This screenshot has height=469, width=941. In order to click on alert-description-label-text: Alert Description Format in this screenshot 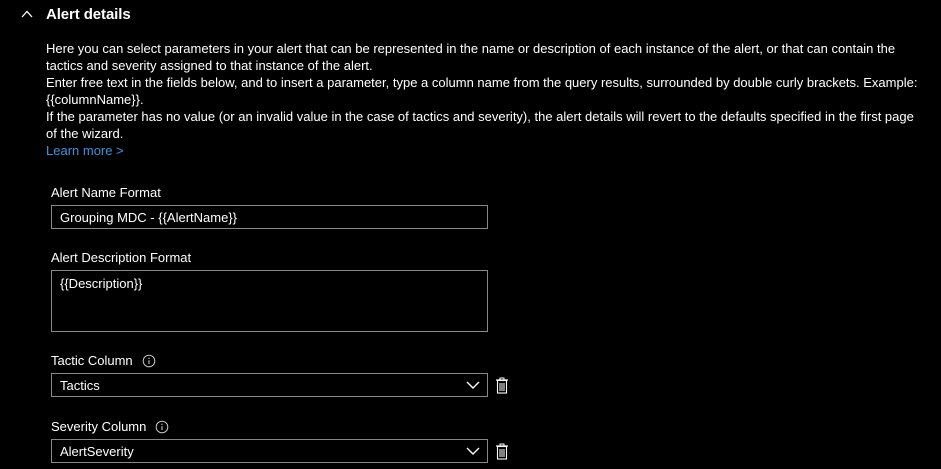, I will do `click(121, 257)`.